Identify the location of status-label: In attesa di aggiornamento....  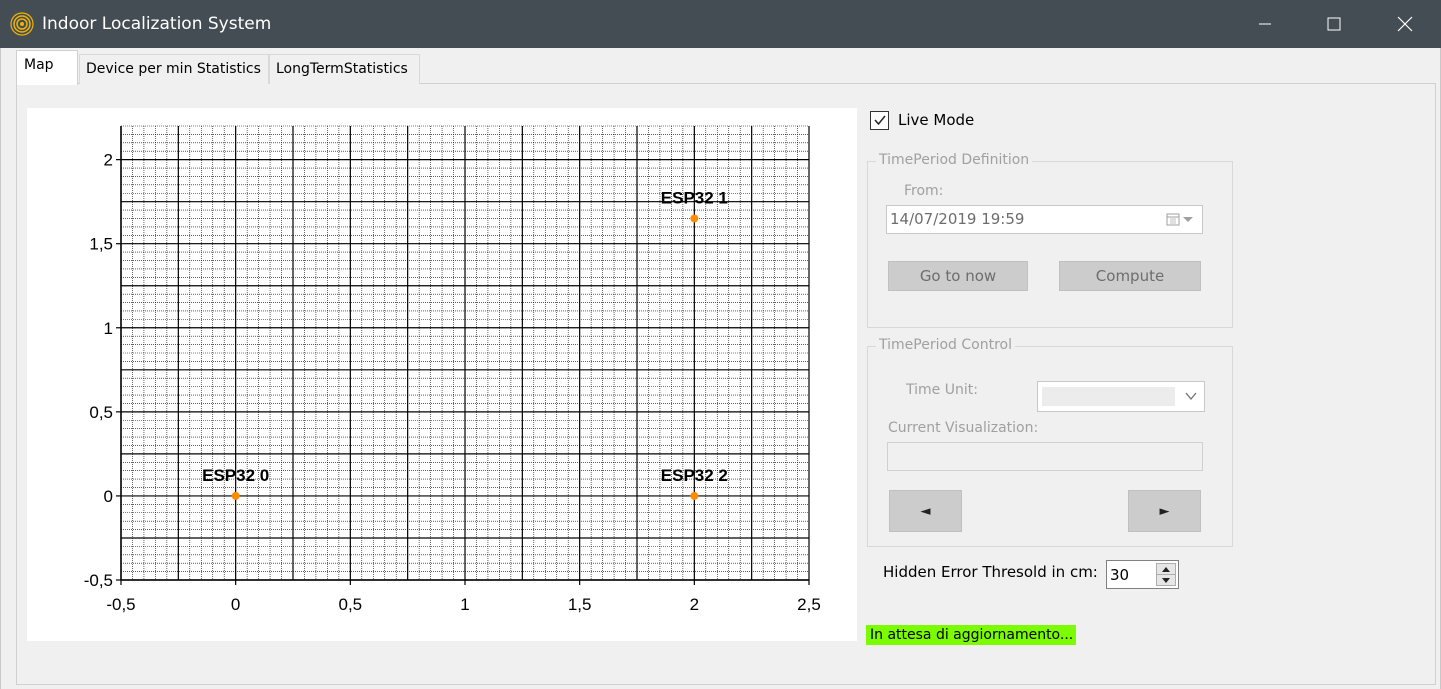
(971, 635).